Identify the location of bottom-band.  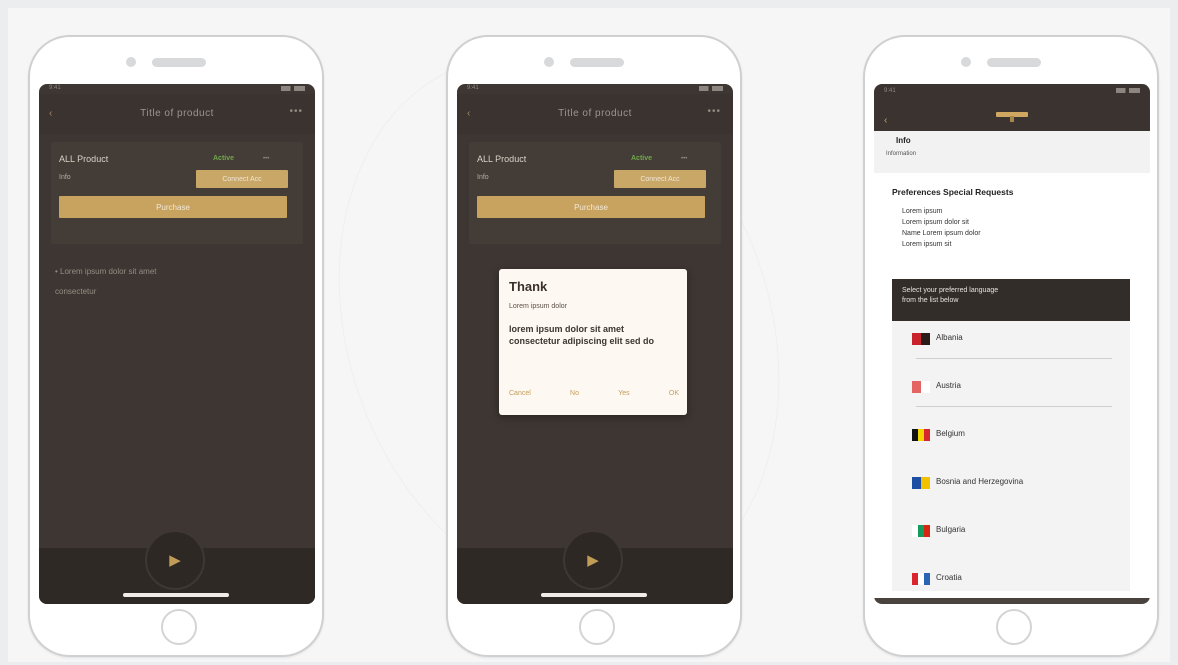
(1012, 601).